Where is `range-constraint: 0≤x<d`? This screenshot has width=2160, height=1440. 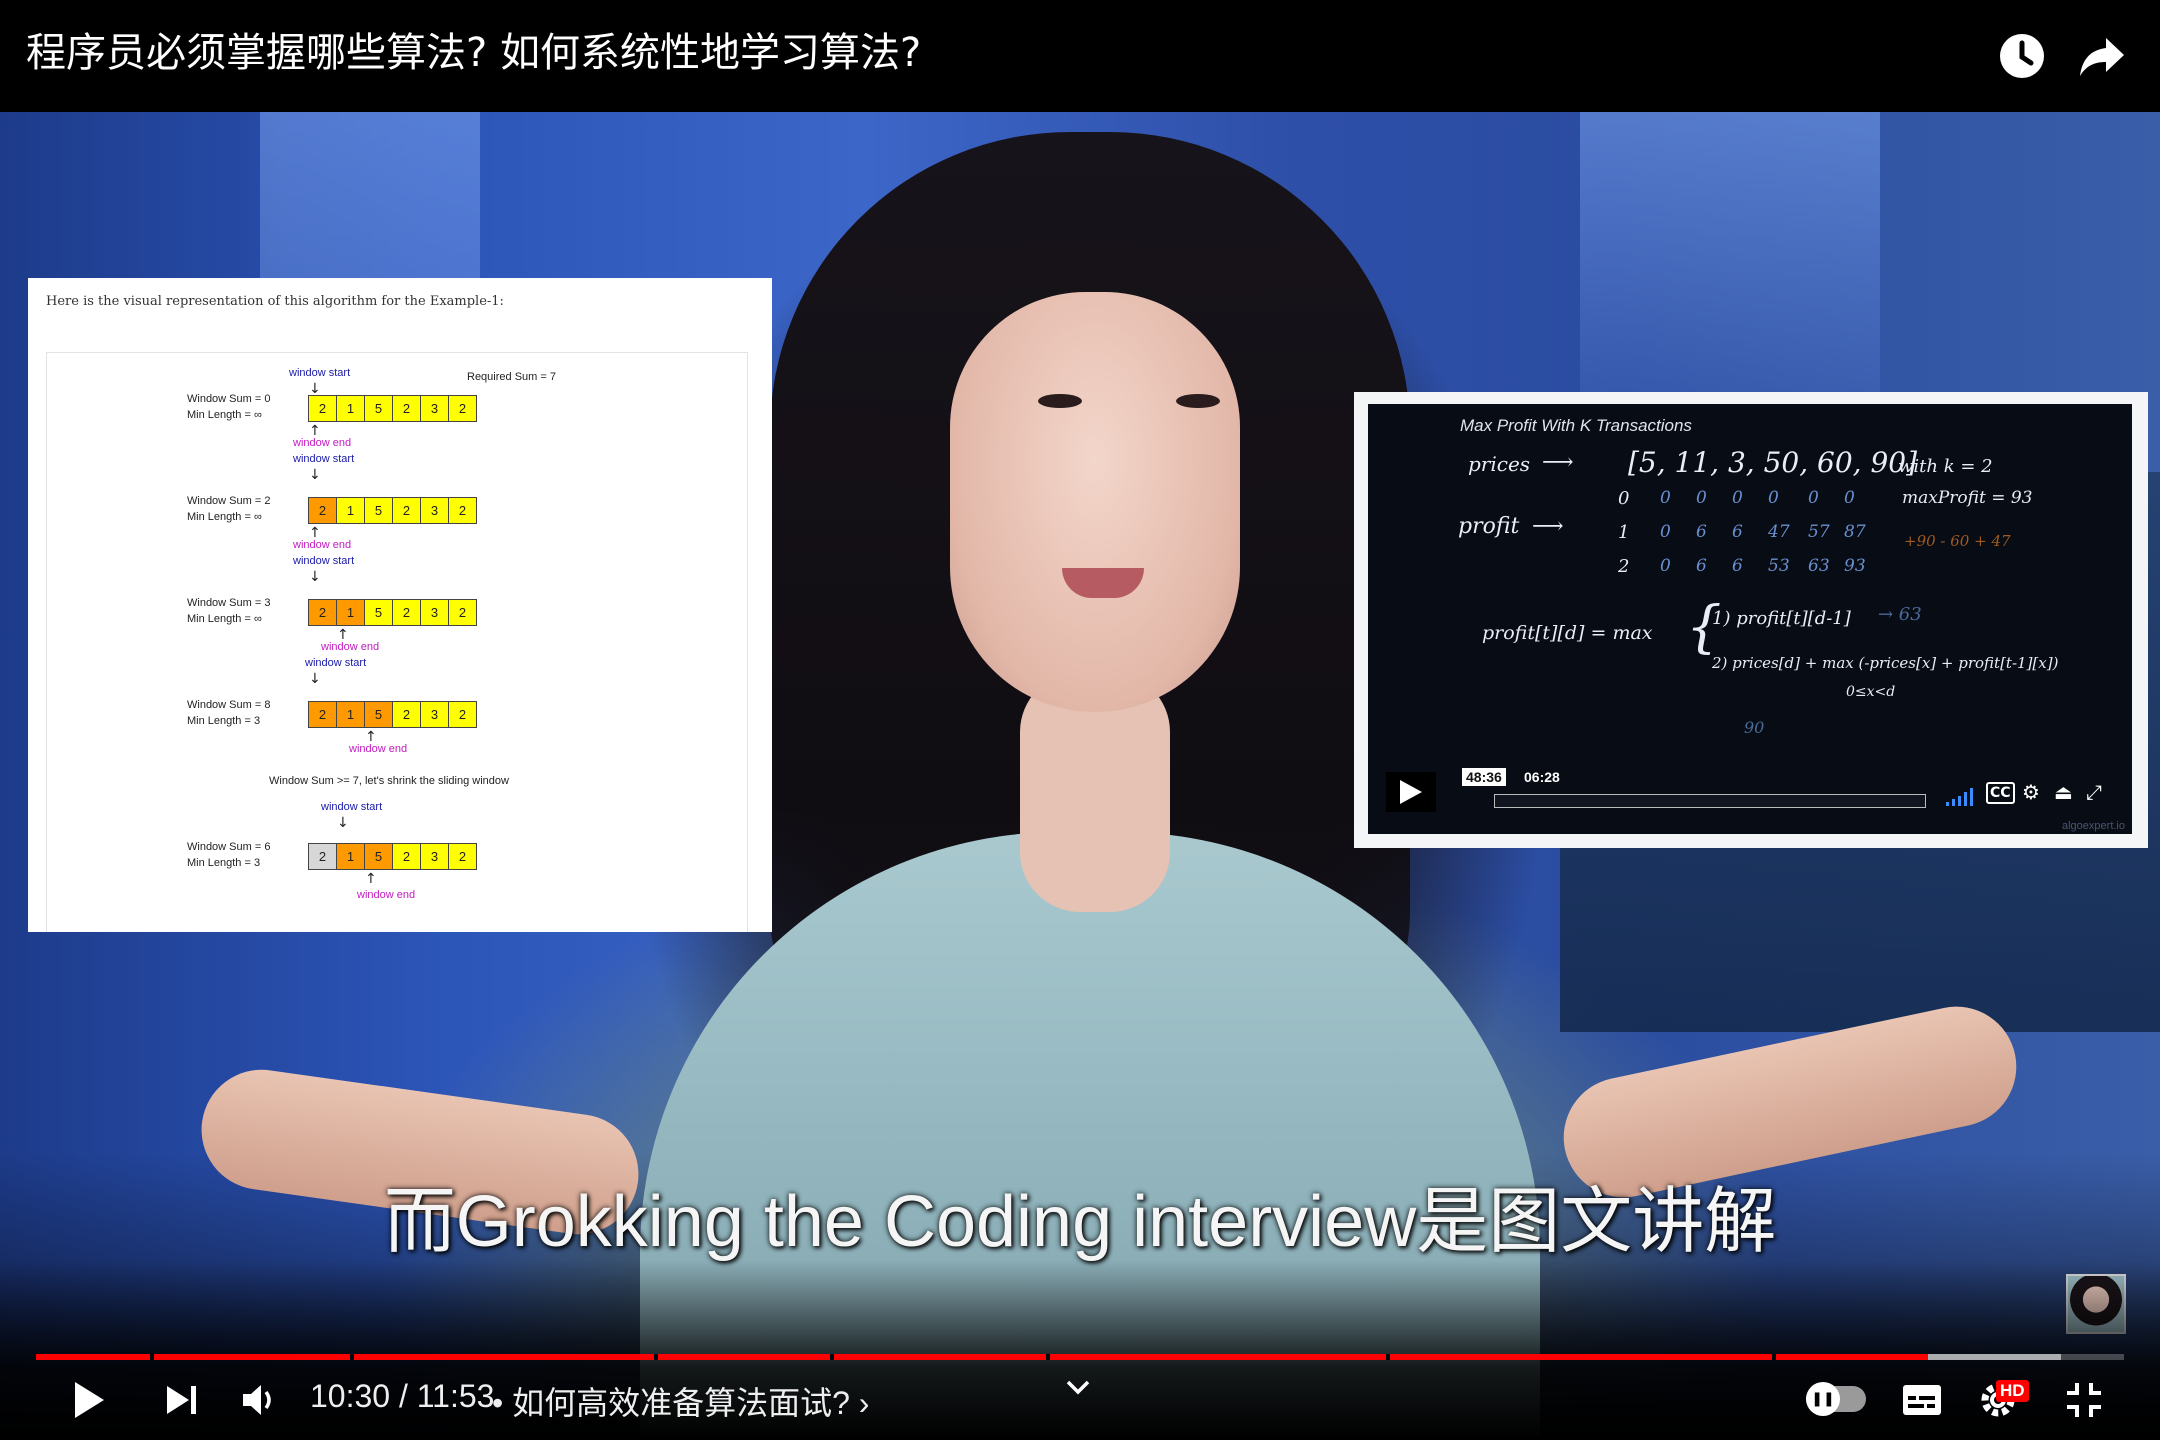
range-constraint: 0≤x<d is located at coordinates (1871, 692).